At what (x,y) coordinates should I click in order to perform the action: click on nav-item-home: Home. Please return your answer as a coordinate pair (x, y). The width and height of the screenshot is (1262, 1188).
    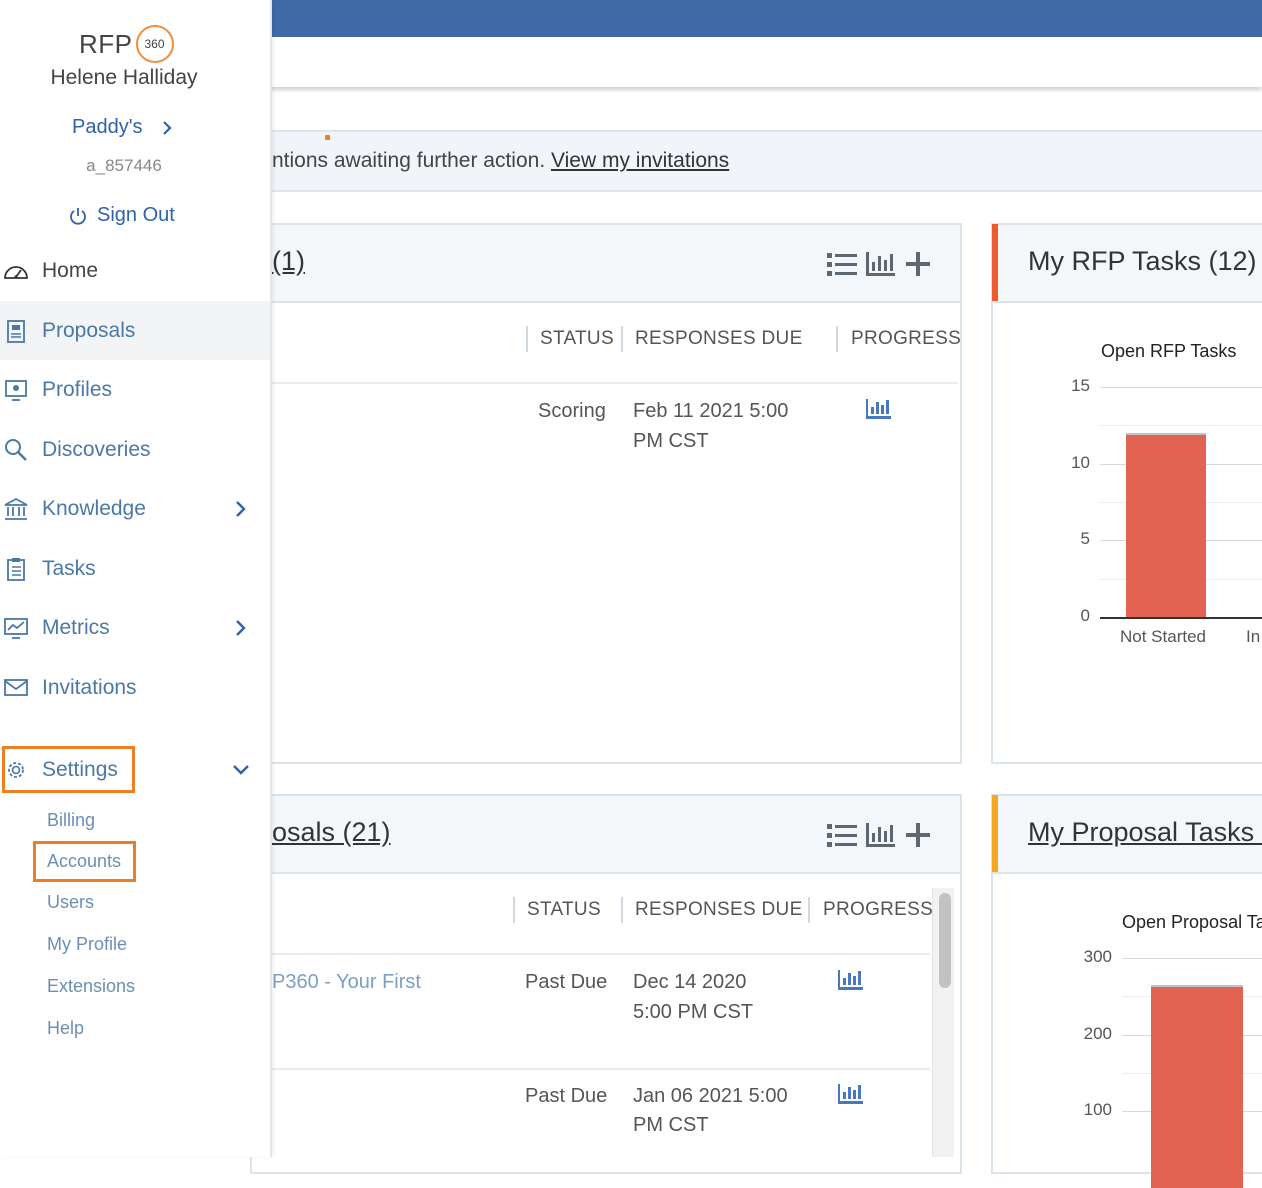
    Looking at the image, I should click on (135, 270).